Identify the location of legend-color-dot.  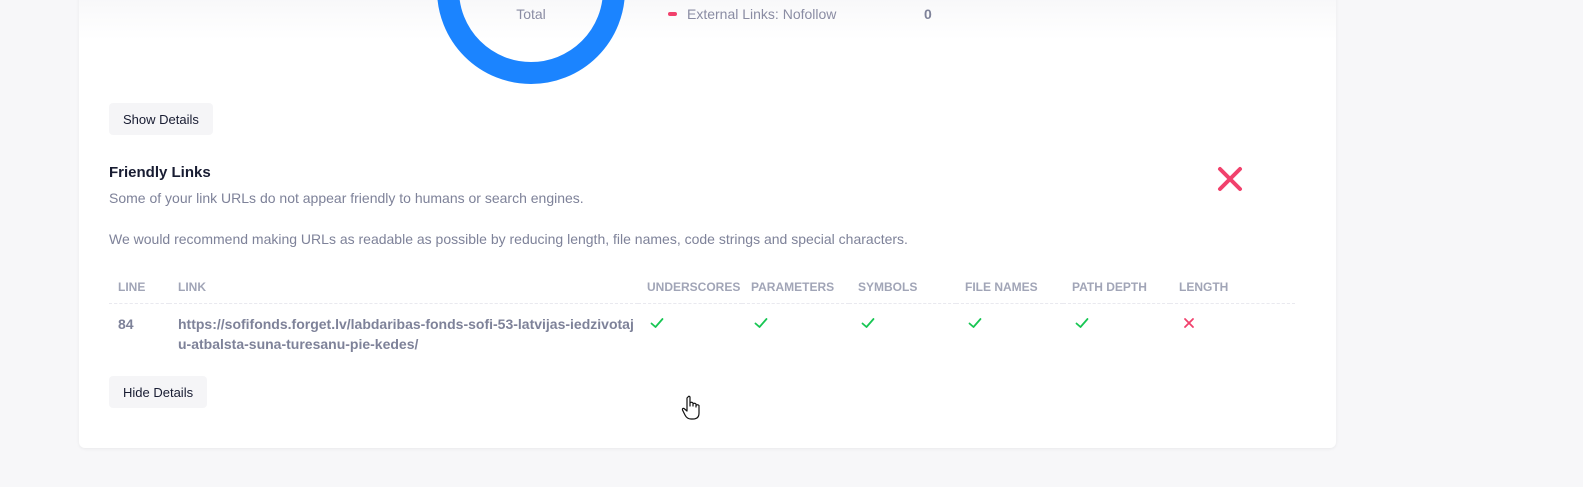
(672, 14).